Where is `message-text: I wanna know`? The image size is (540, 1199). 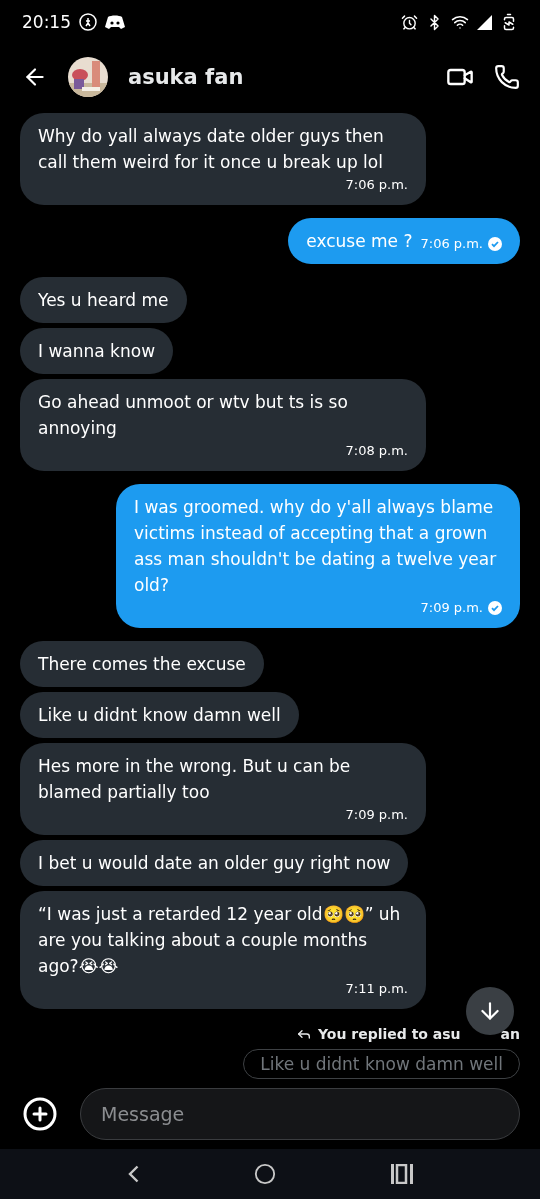 message-text: I wanna know is located at coordinates (97, 352).